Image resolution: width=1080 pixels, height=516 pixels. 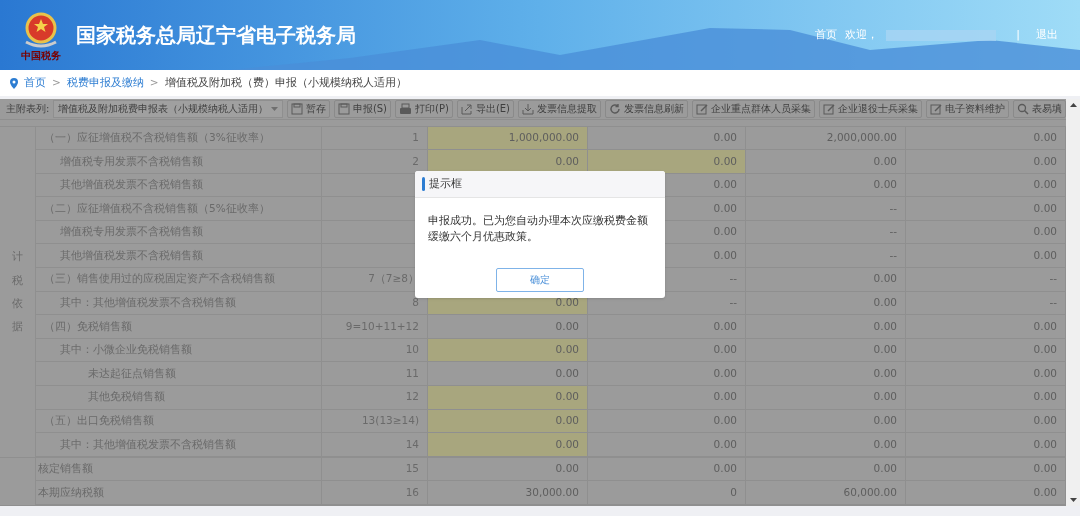 What do you see at coordinates (406, 108) in the screenshot?
I see `print-icon` at bounding box center [406, 108].